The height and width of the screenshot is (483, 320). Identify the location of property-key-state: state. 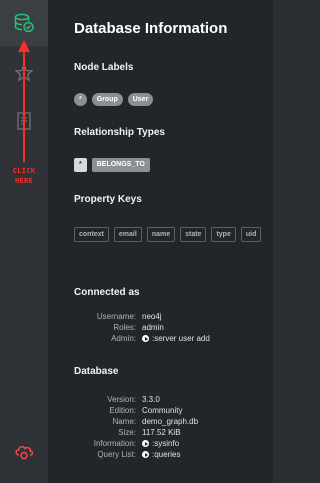
(193, 234).